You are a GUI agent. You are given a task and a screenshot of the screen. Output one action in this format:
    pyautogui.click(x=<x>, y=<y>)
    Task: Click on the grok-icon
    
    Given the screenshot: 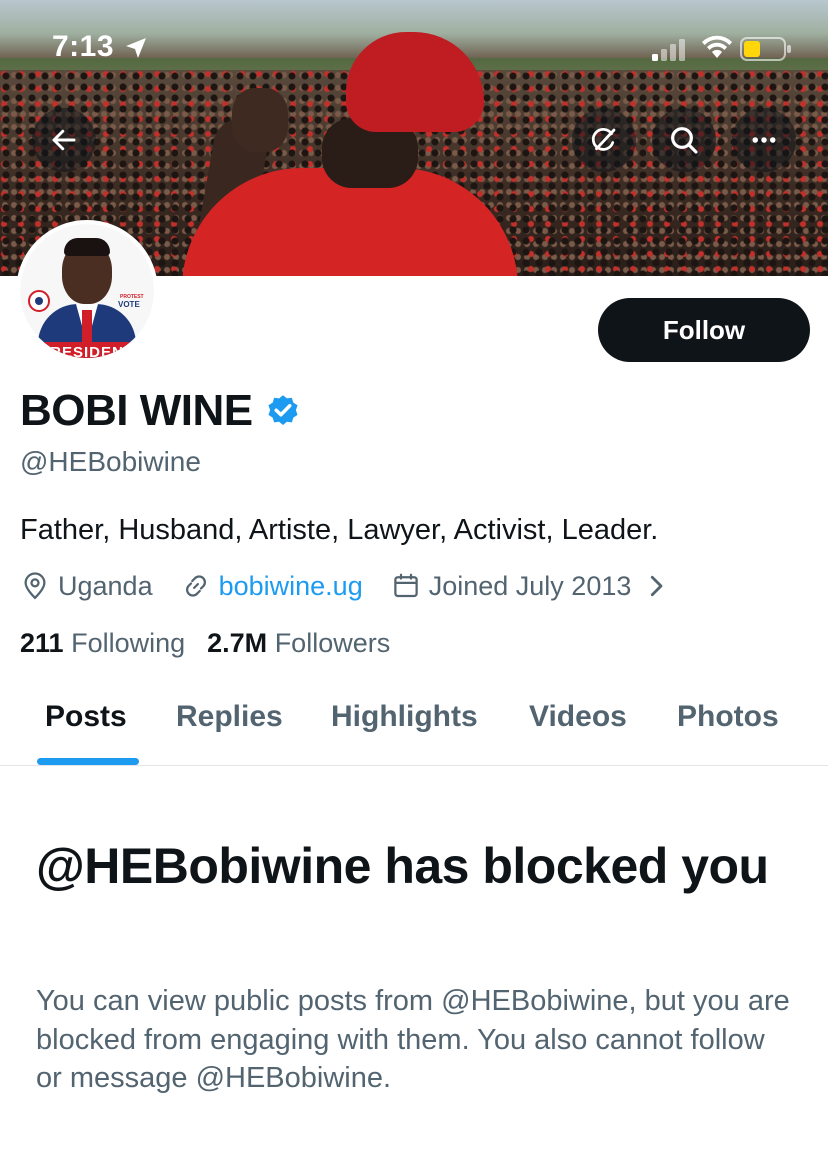 What is the action you would take?
    pyautogui.click(x=603, y=139)
    